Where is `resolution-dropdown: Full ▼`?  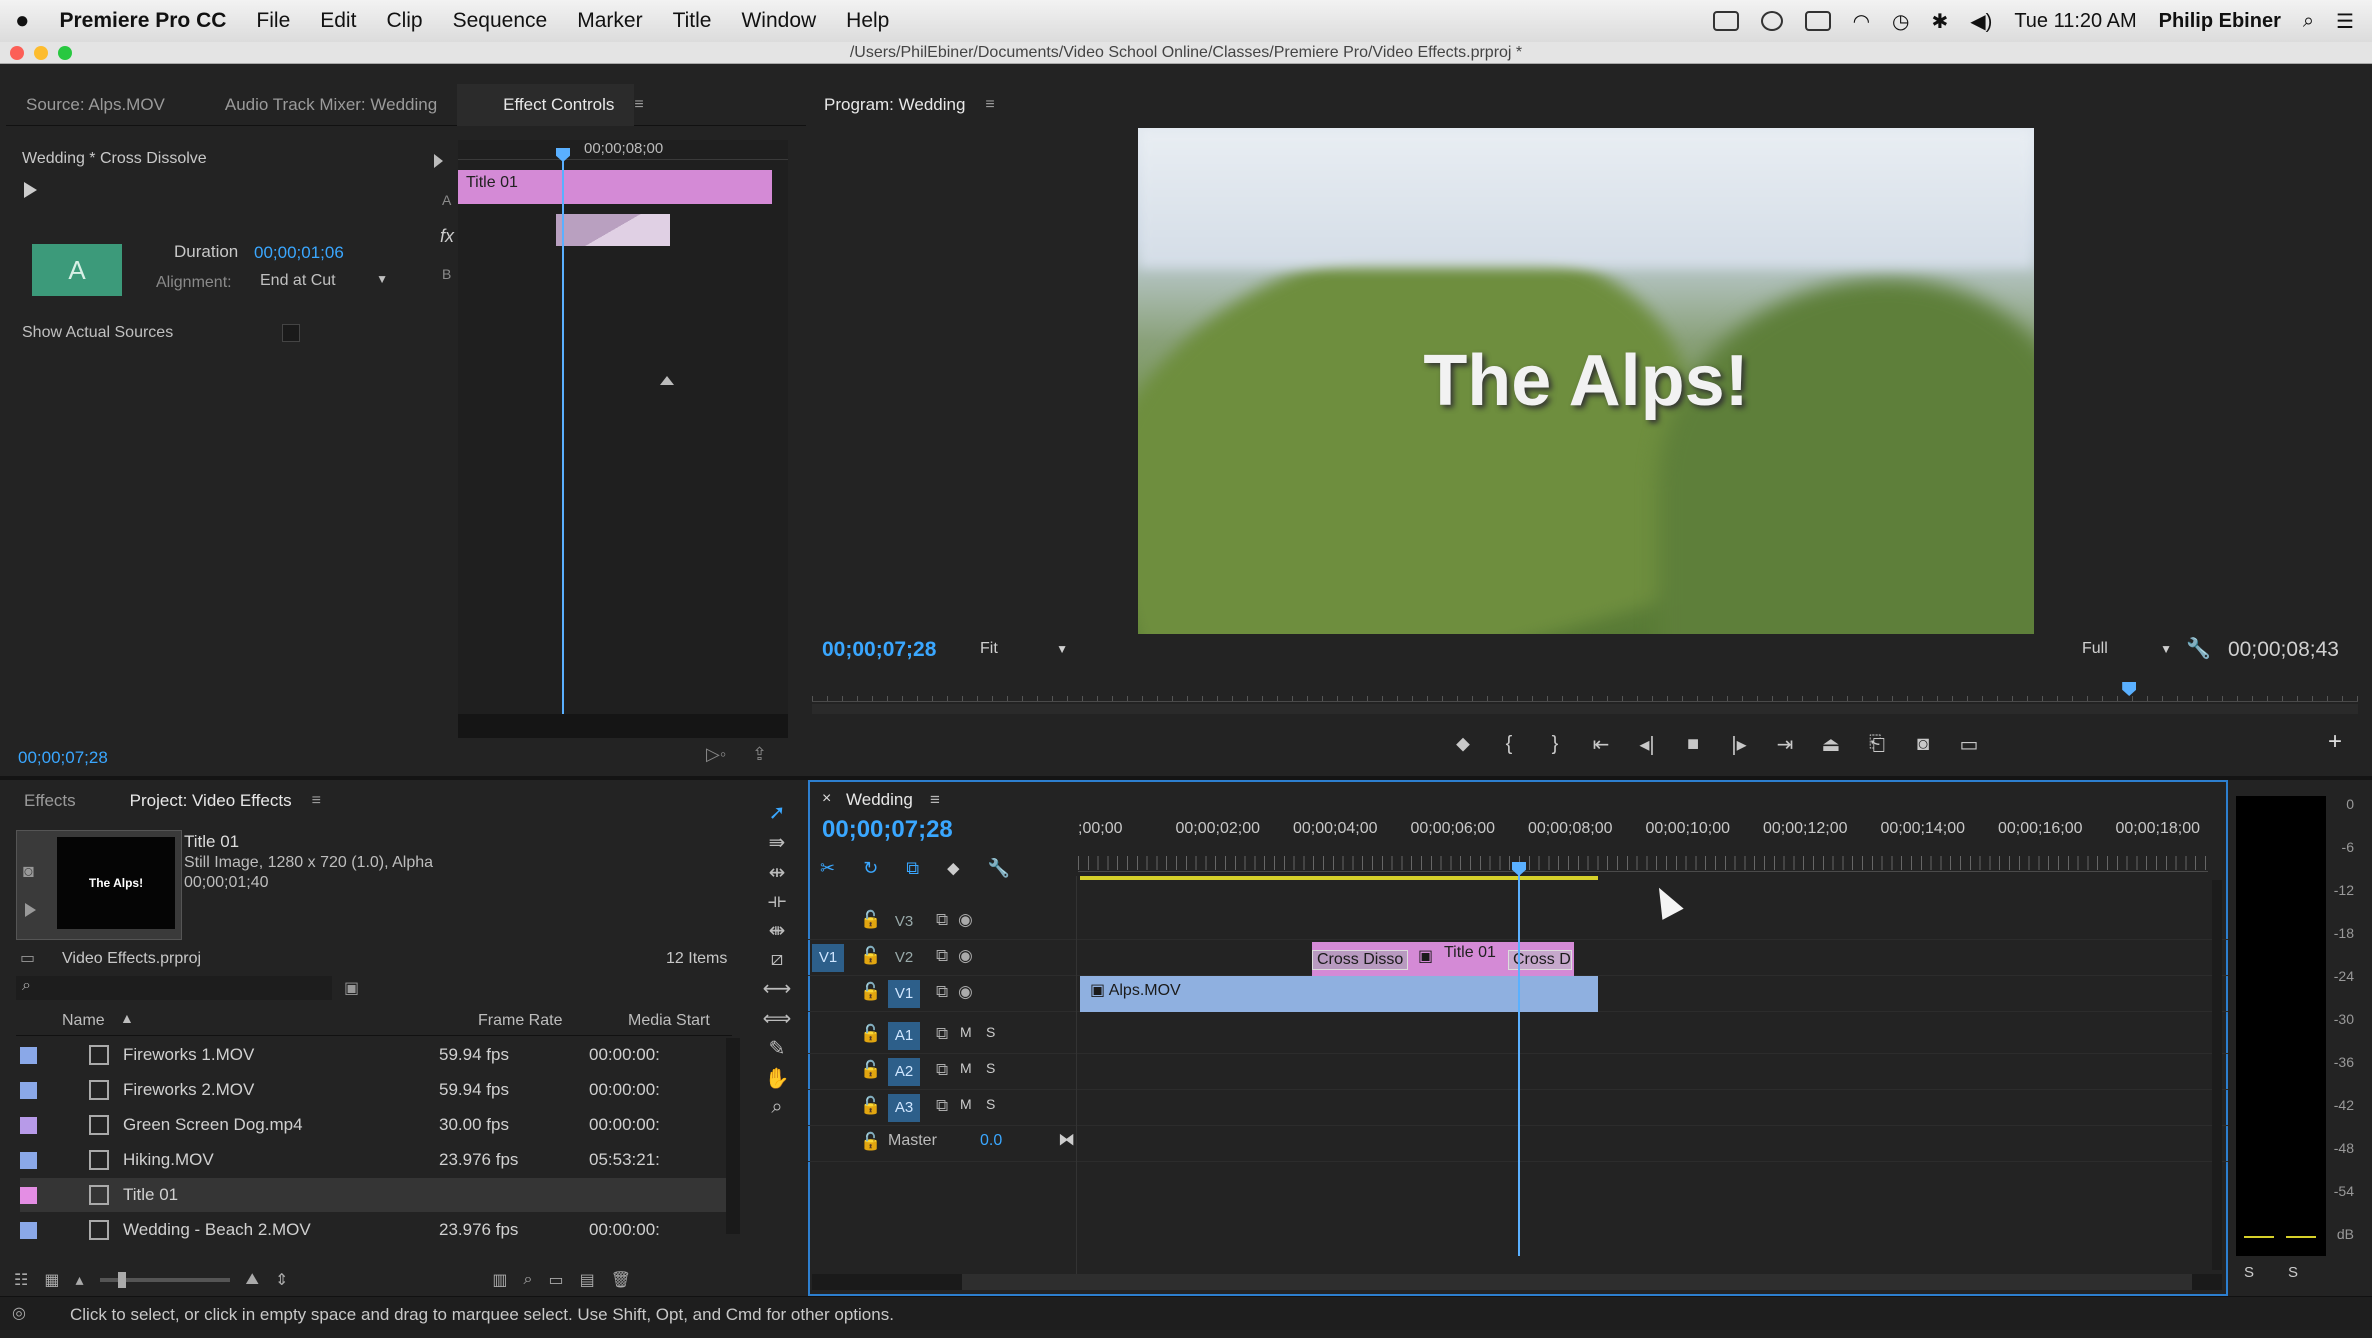 resolution-dropdown: Full ▼ is located at coordinates (2127, 649).